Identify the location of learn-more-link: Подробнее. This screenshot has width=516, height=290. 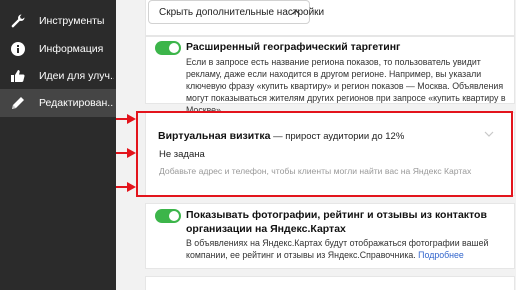
(441, 255).